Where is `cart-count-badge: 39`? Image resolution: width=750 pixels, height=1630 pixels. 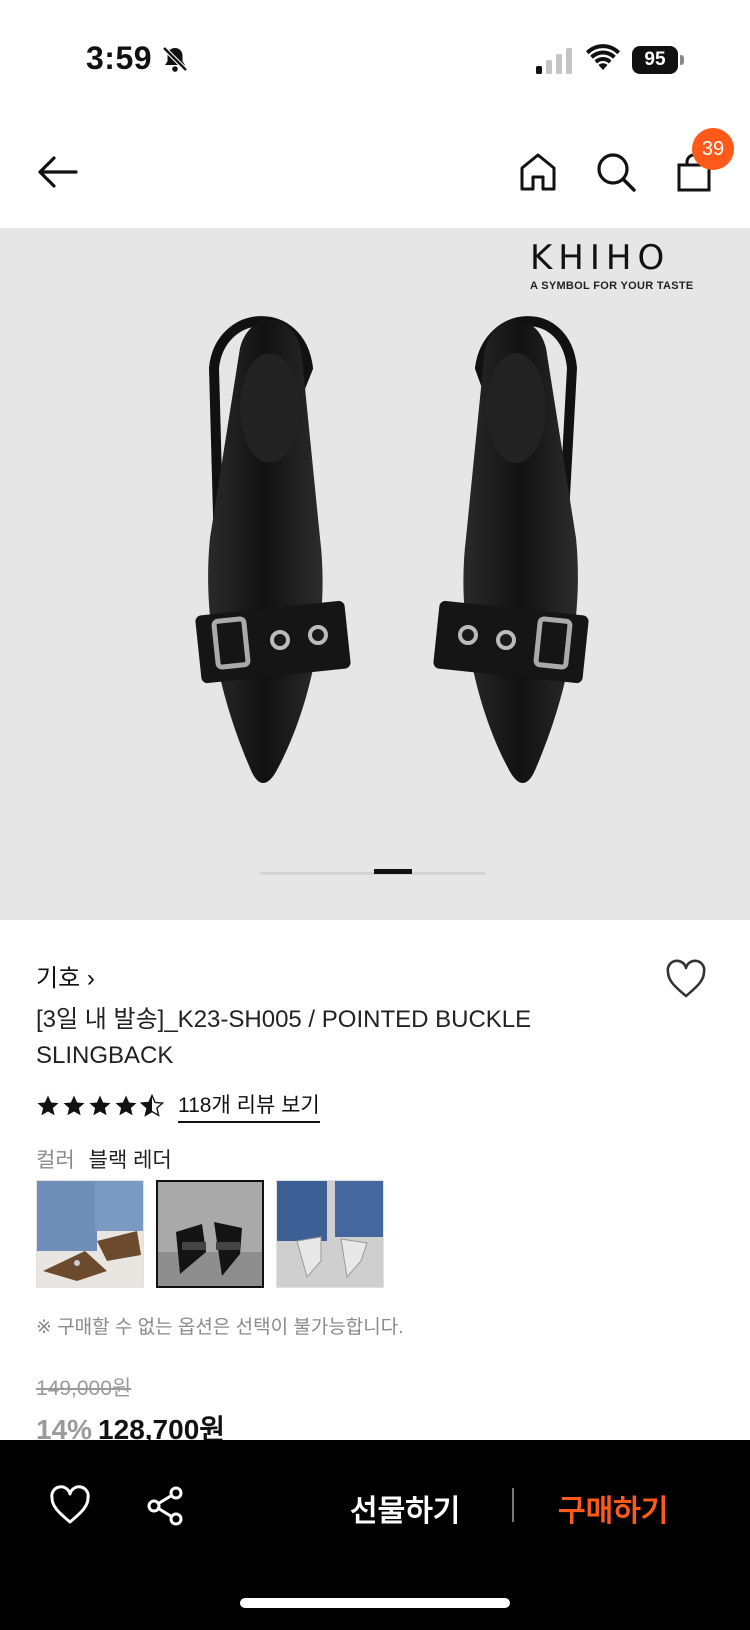
cart-count-badge: 39 is located at coordinates (713, 149).